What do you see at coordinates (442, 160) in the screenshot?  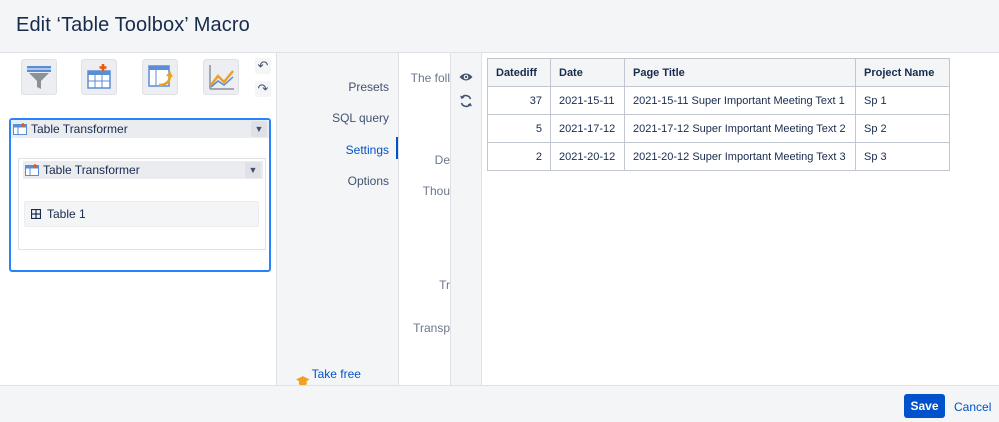 I see `settings-text-fragment: De` at bounding box center [442, 160].